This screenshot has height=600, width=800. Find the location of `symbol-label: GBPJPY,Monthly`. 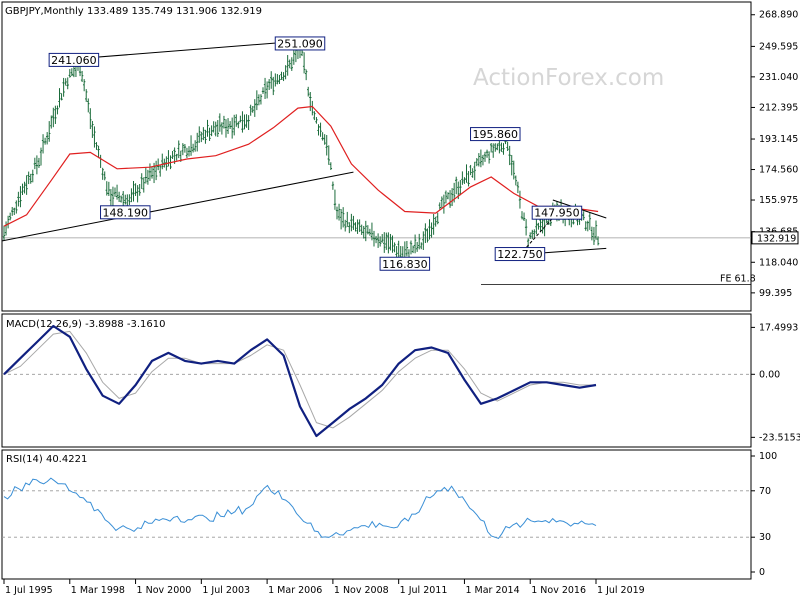

symbol-label: GBPJPY,Monthly is located at coordinates (44, 11).